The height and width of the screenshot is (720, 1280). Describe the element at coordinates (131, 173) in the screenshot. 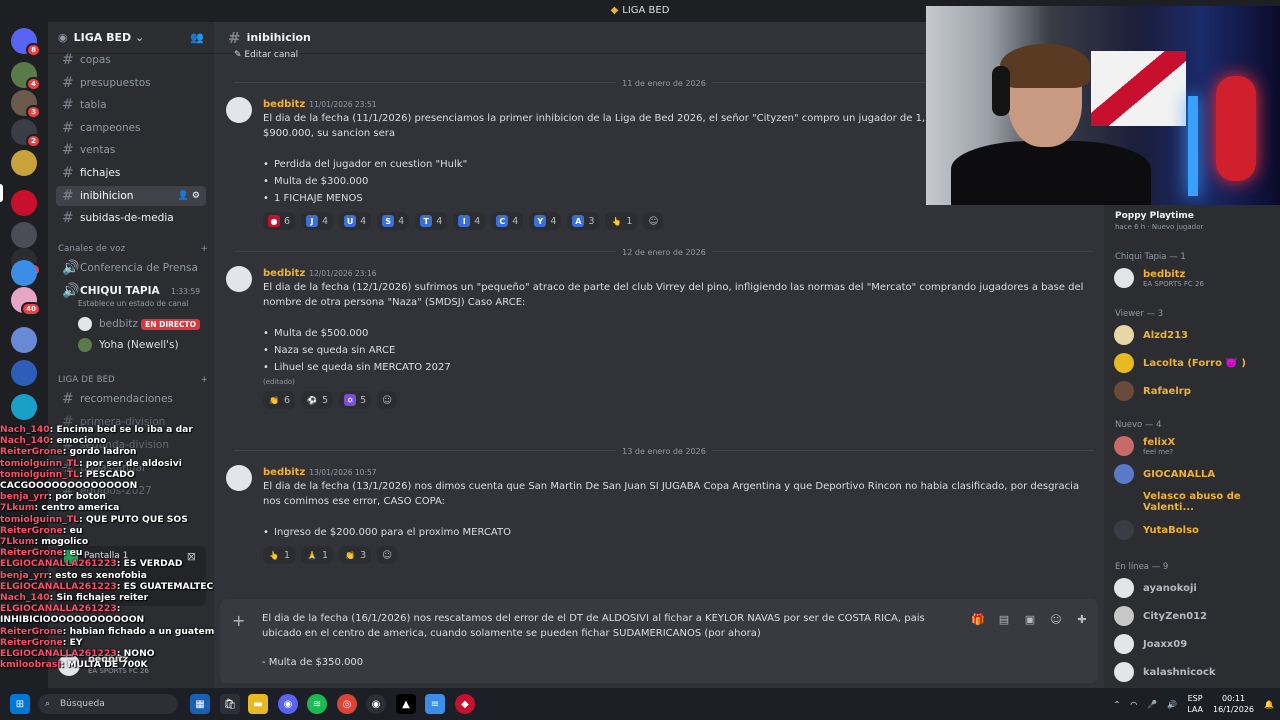

I see `channel-fichajes: # fichajes` at that location.